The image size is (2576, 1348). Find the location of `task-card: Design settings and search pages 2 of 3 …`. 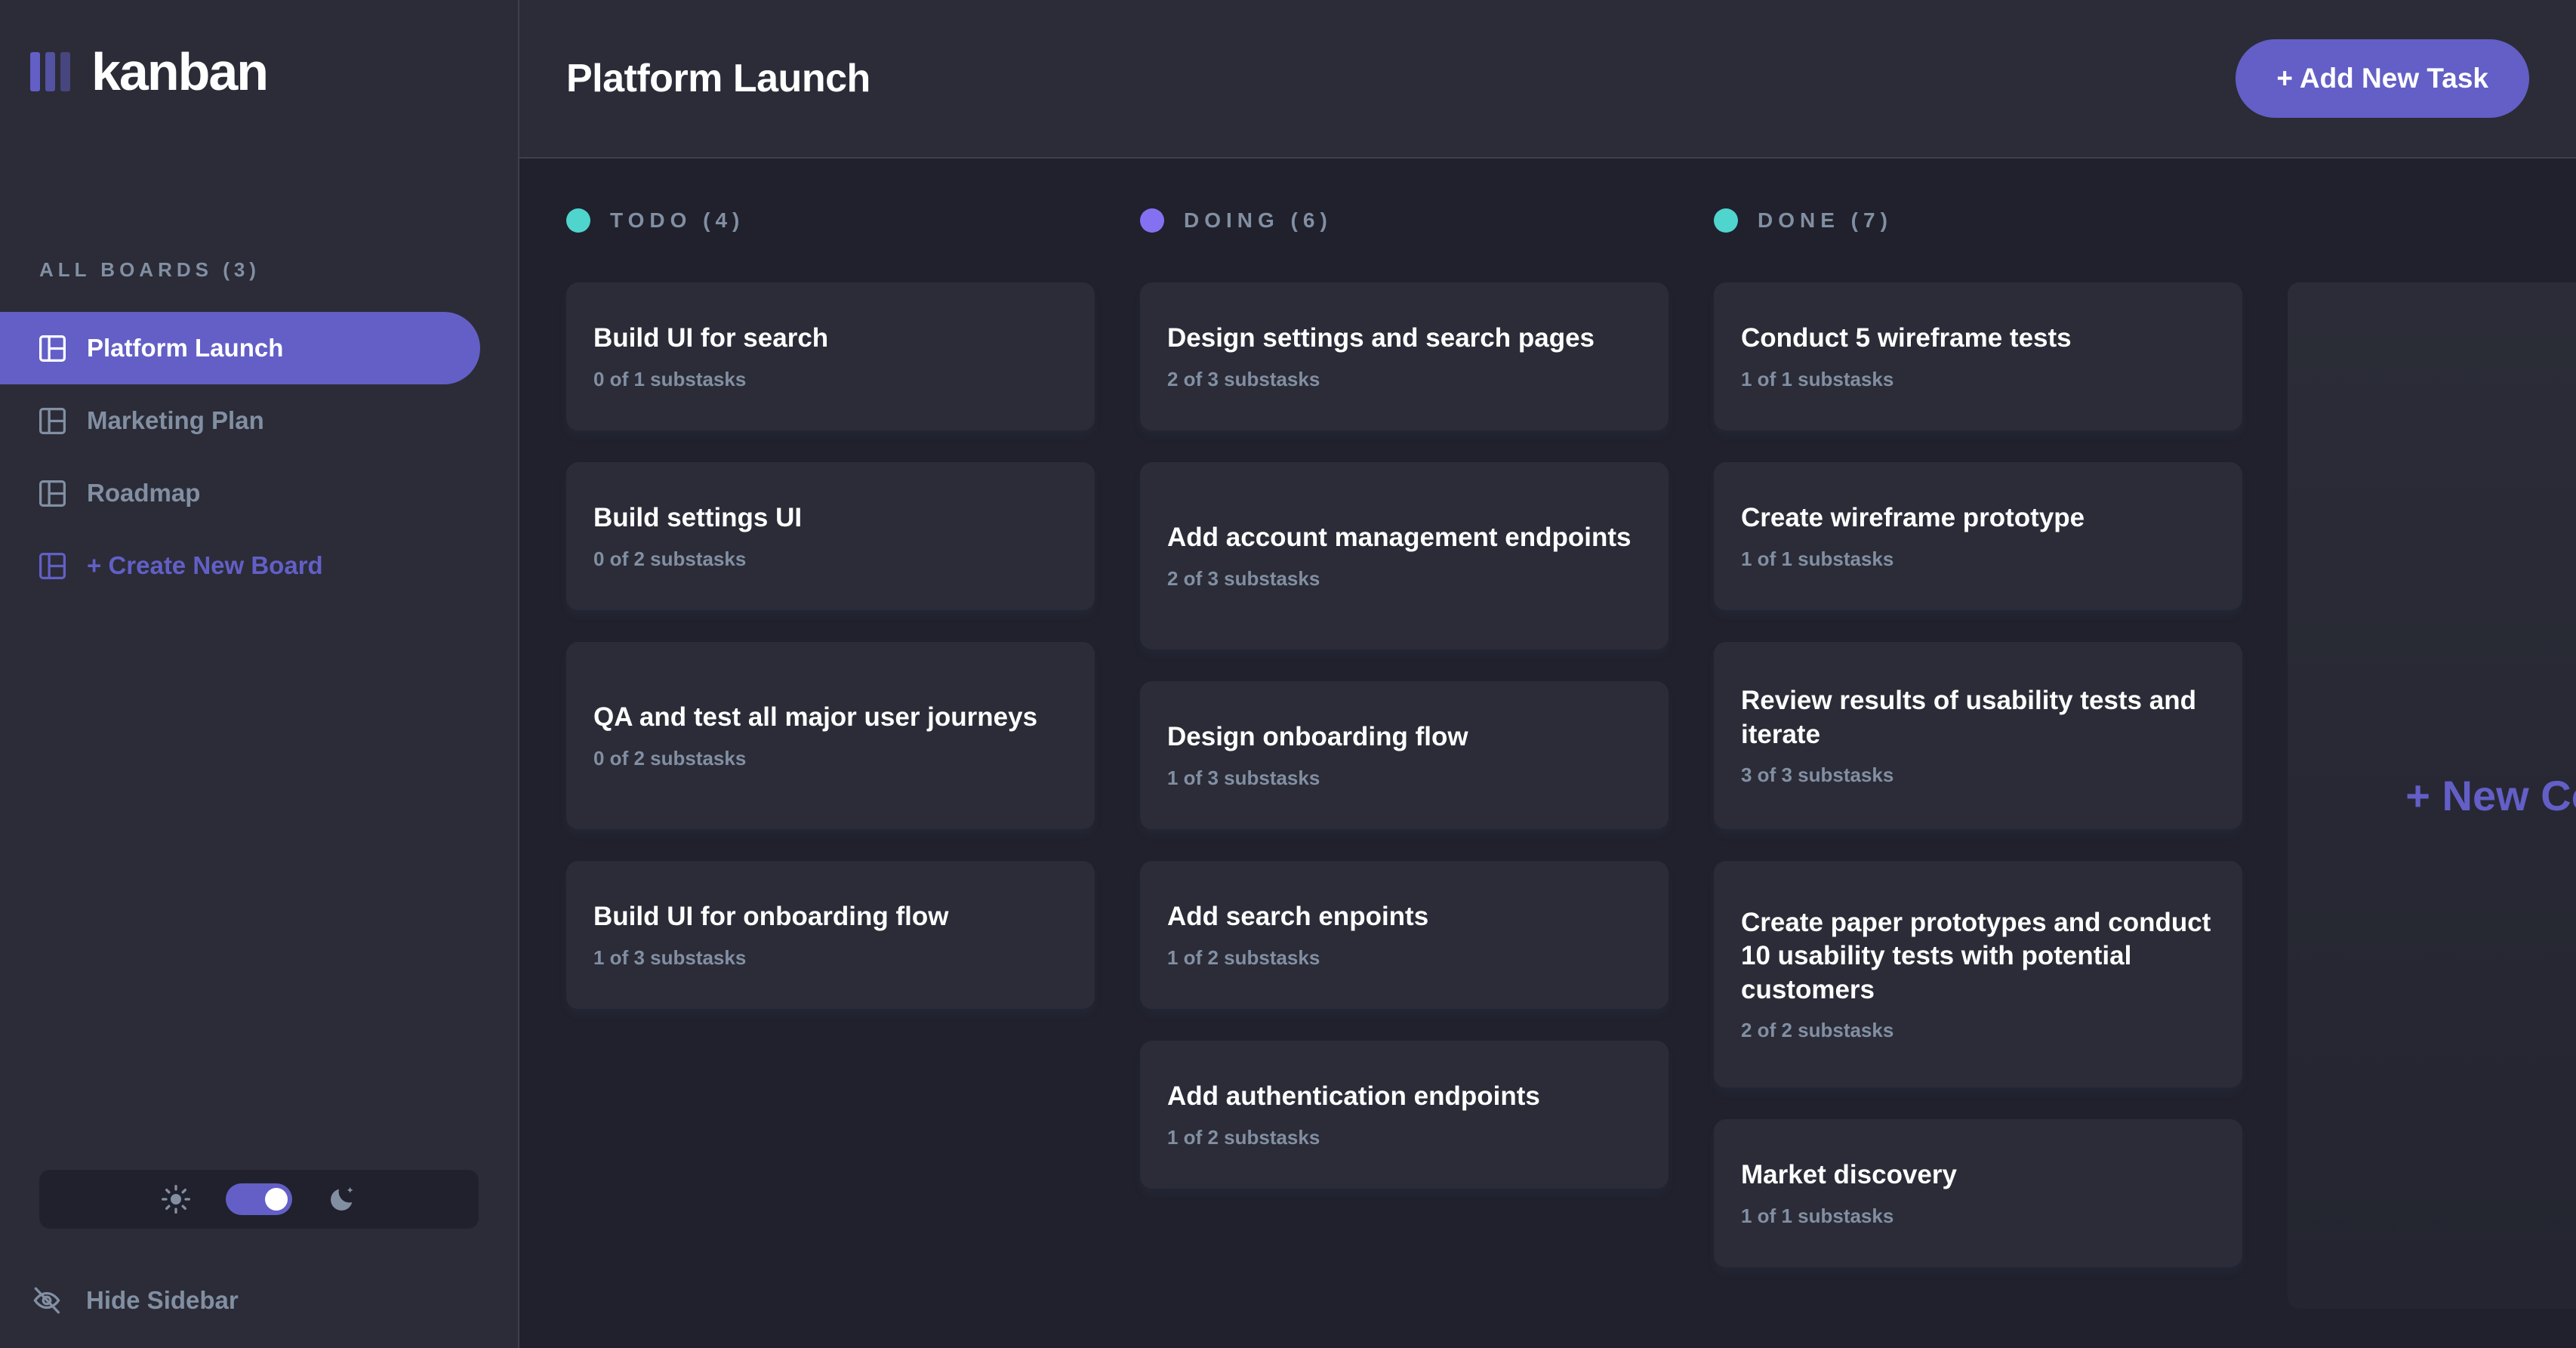

task-card: Design settings and search pages 2 of 3 … is located at coordinates (1404, 356).